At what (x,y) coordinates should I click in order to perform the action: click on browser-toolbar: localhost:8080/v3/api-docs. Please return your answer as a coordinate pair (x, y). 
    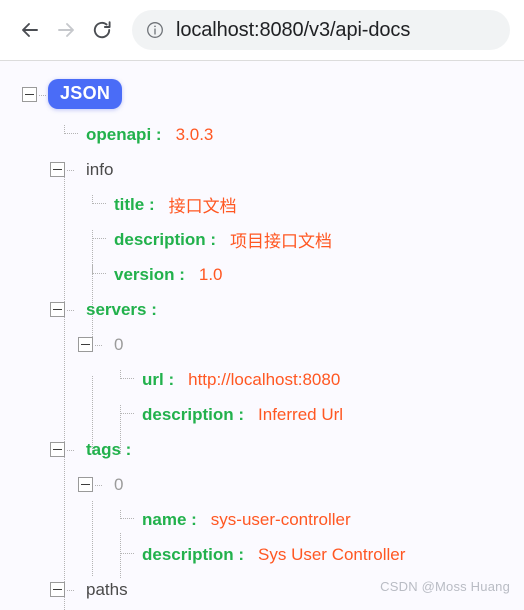
    Looking at the image, I should click on (262, 30).